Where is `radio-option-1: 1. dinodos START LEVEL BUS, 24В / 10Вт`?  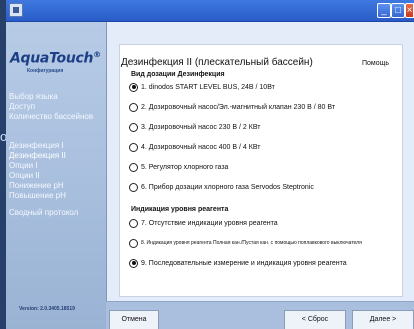
radio-option-1: 1. dinodos START LEVEL BUS, 24В / 10Вт is located at coordinates (202, 87).